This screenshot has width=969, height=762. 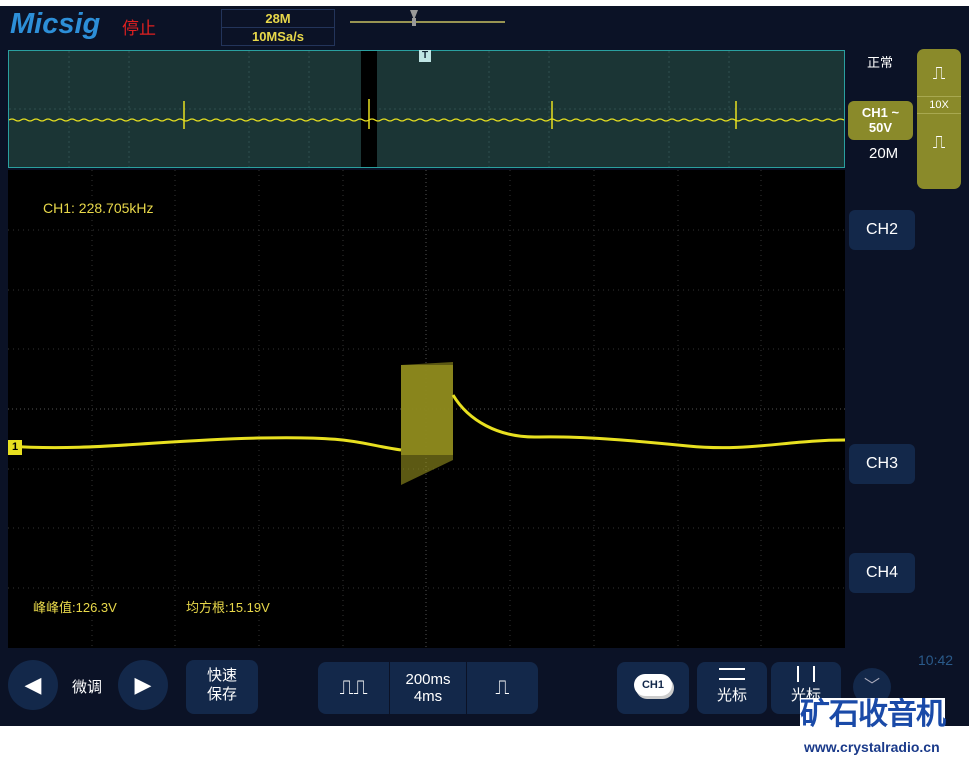 What do you see at coordinates (221, 694) in the screenshot?
I see `quick-save-label-2: 保存` at bounding box center [221, 694].